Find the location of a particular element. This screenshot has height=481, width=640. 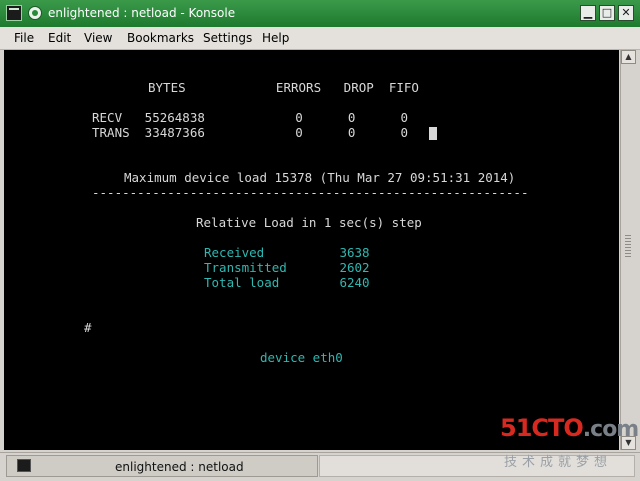

menu-file: File is located at coordinates (24, 38).